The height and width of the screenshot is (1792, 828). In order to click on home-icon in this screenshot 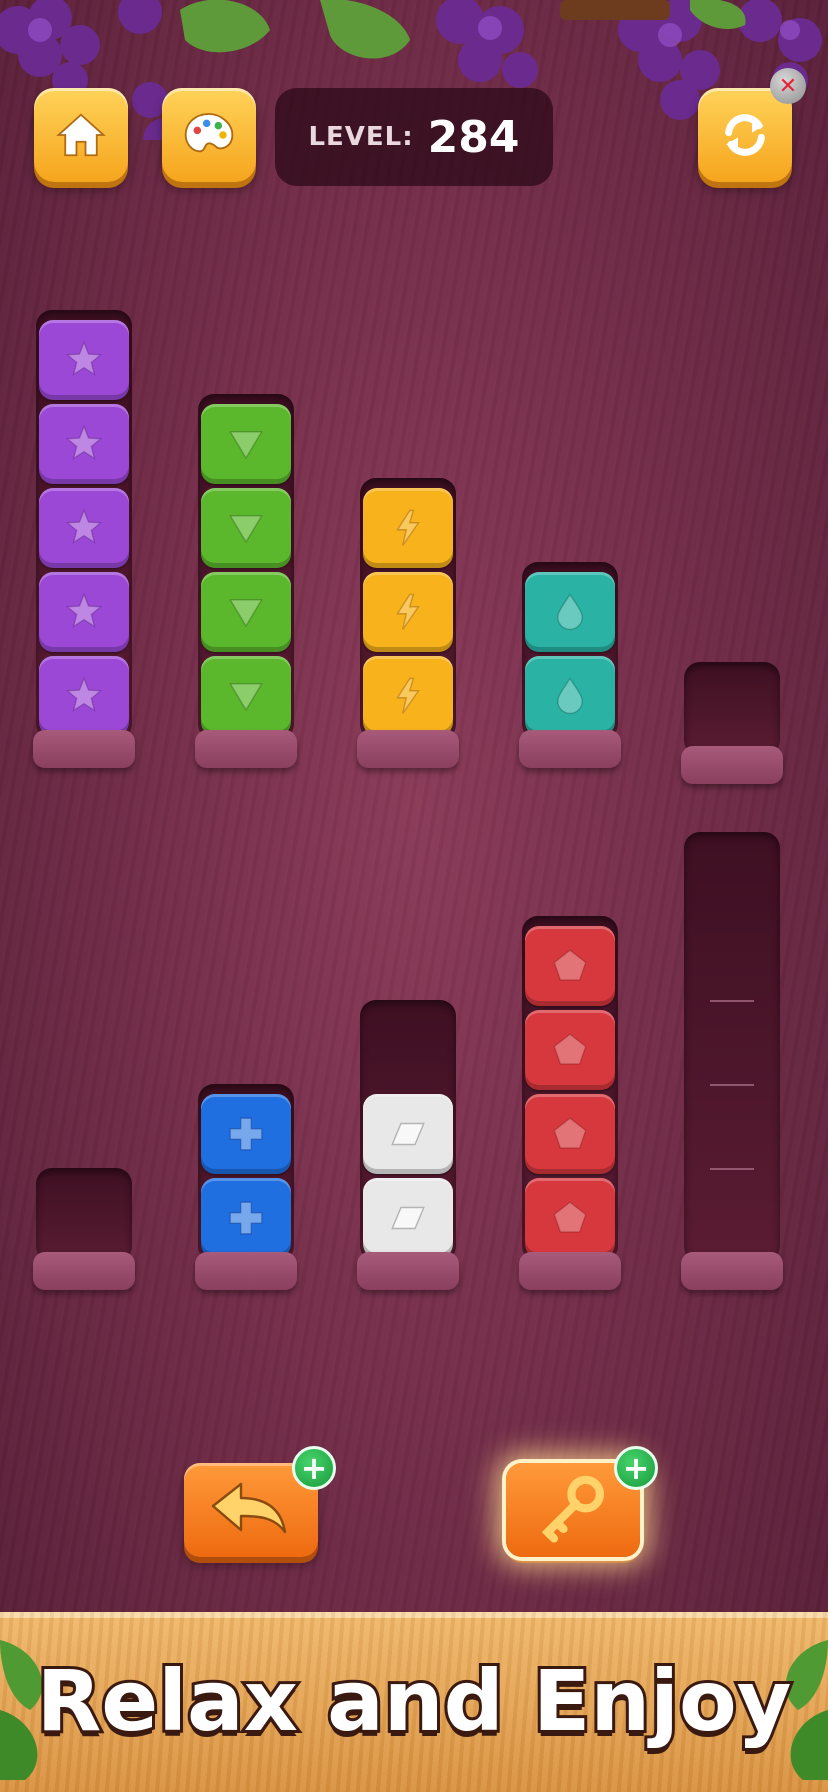, I will do `click(81, 135)`.